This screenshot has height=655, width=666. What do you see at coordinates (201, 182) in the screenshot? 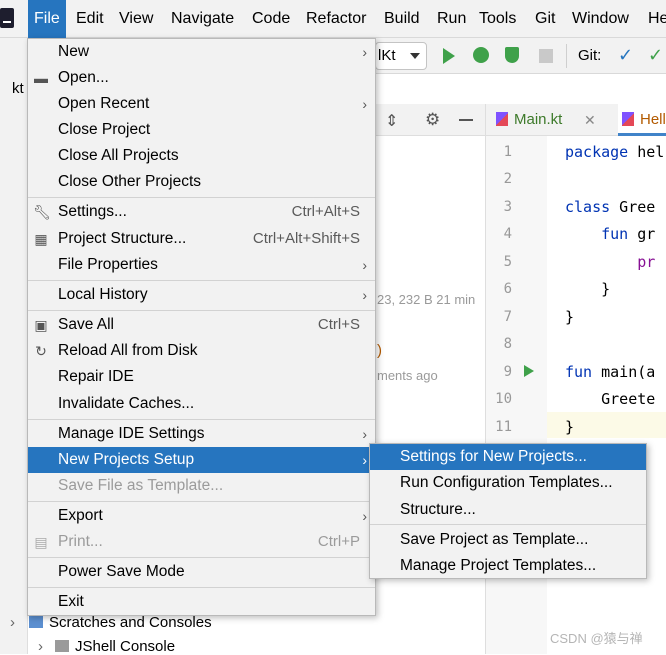
I see `menu-item-close-other-projects: Close Other Projects` at bounding box center [201, 182].